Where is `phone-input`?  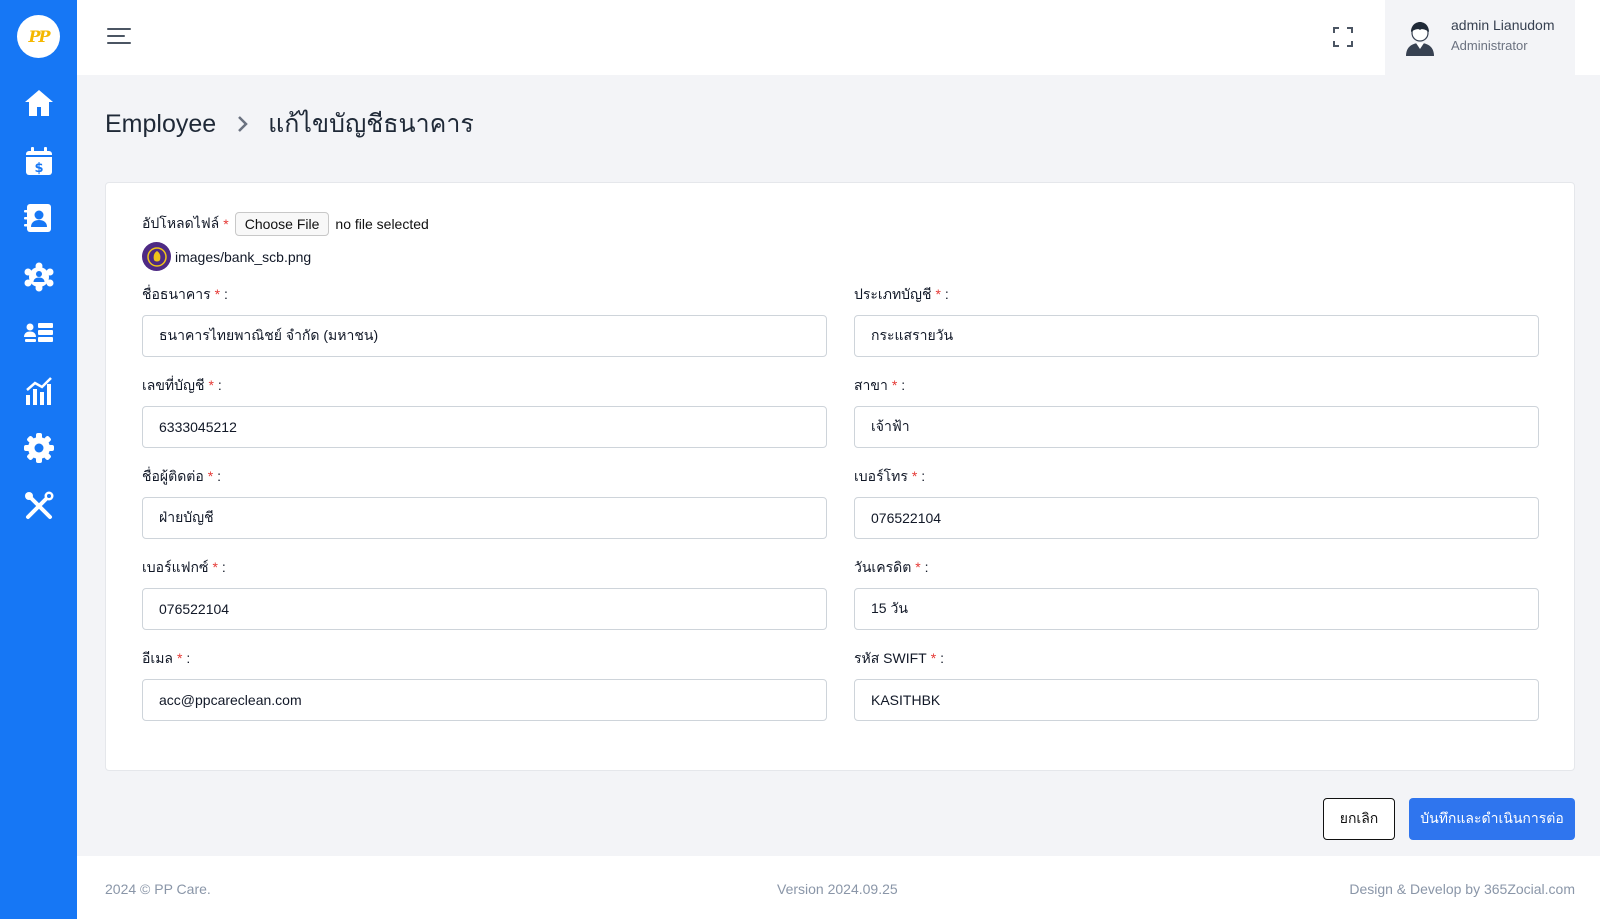
phone-input is located at coordinates (1196, 518).